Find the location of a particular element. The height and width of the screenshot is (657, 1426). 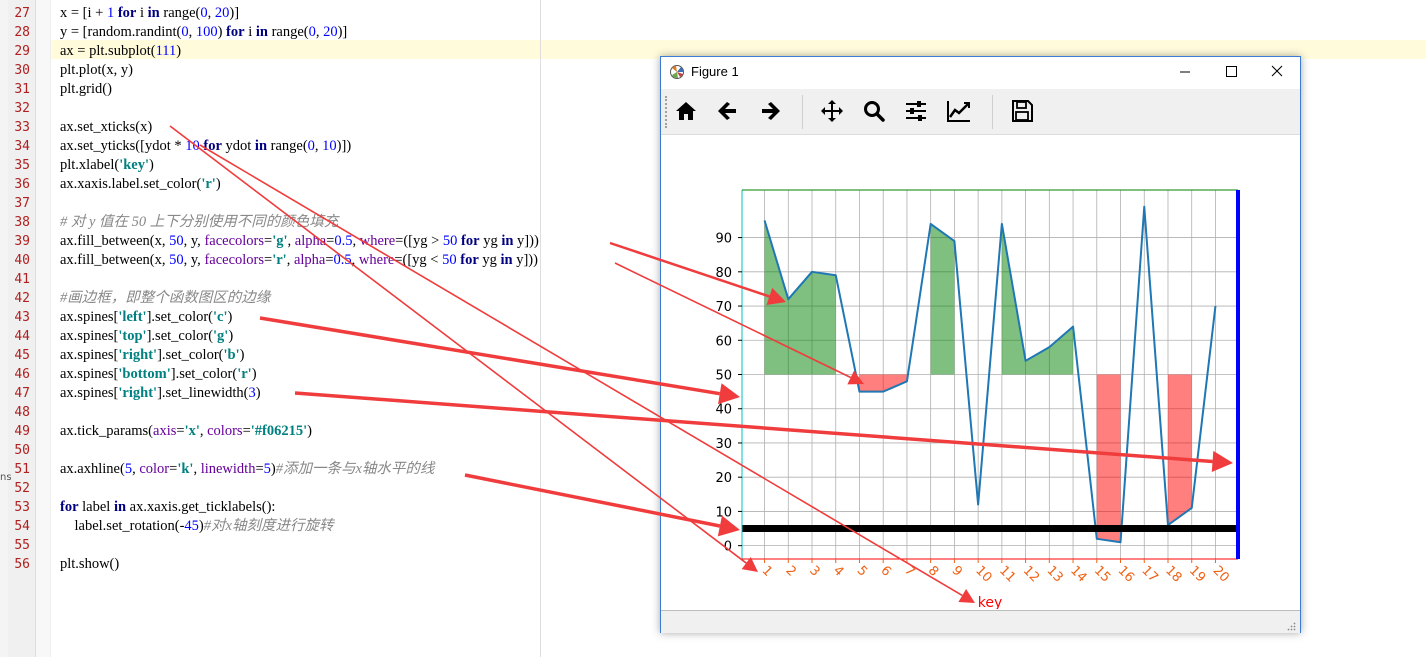

code-line: plt.show() is located at coordinates (89, 564).